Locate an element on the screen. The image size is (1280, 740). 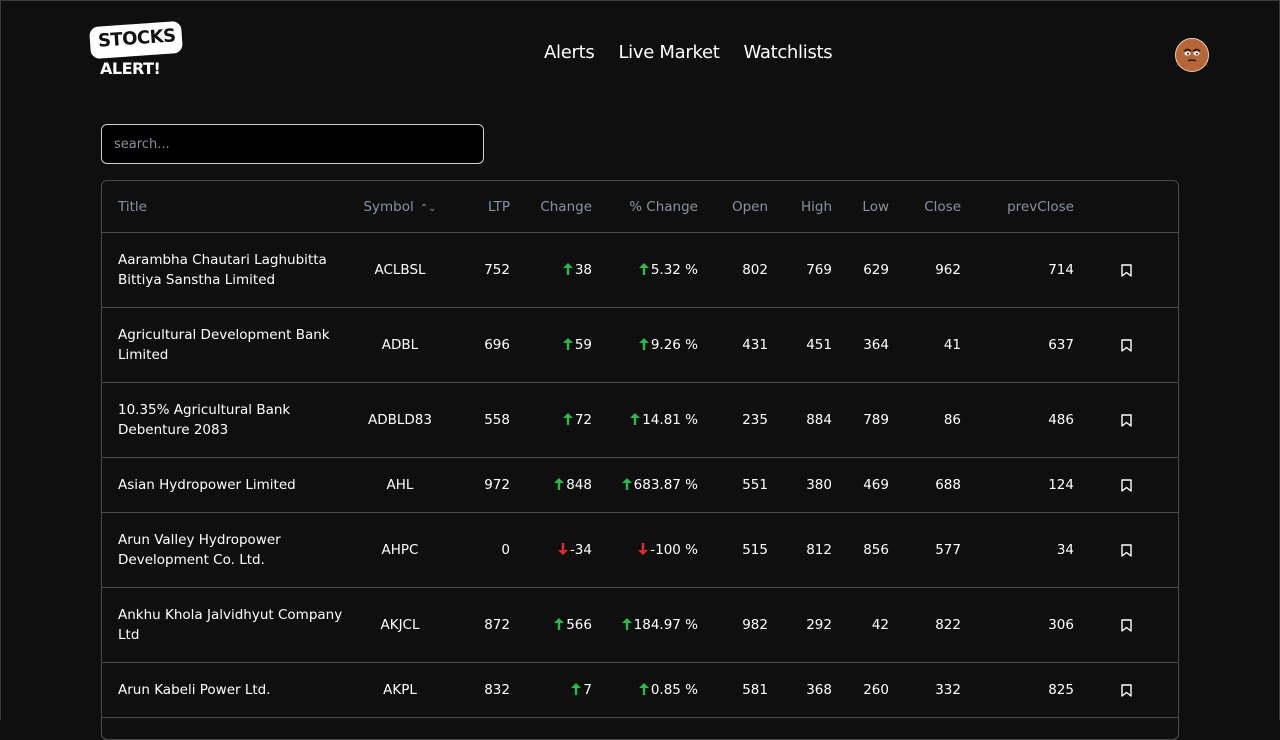
cell-low: 42 is located at coordinates (861, 625).